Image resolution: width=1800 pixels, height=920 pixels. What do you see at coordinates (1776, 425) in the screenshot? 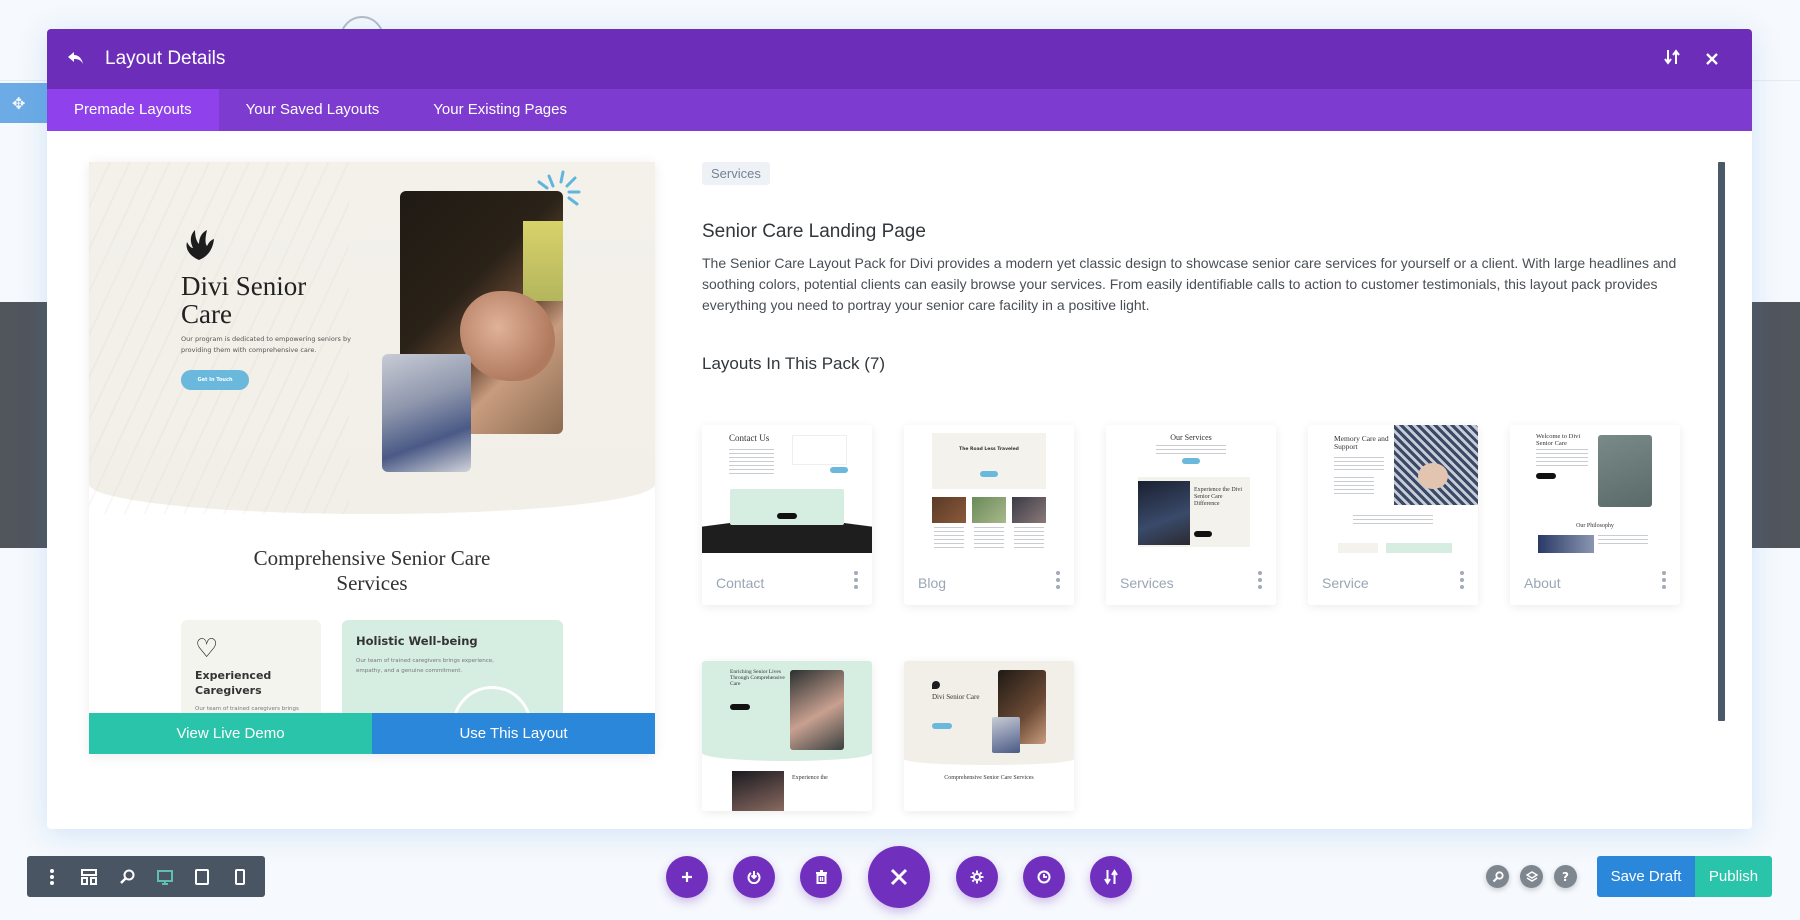
I see `dark-section-right` at bounding box center [1776, 425].